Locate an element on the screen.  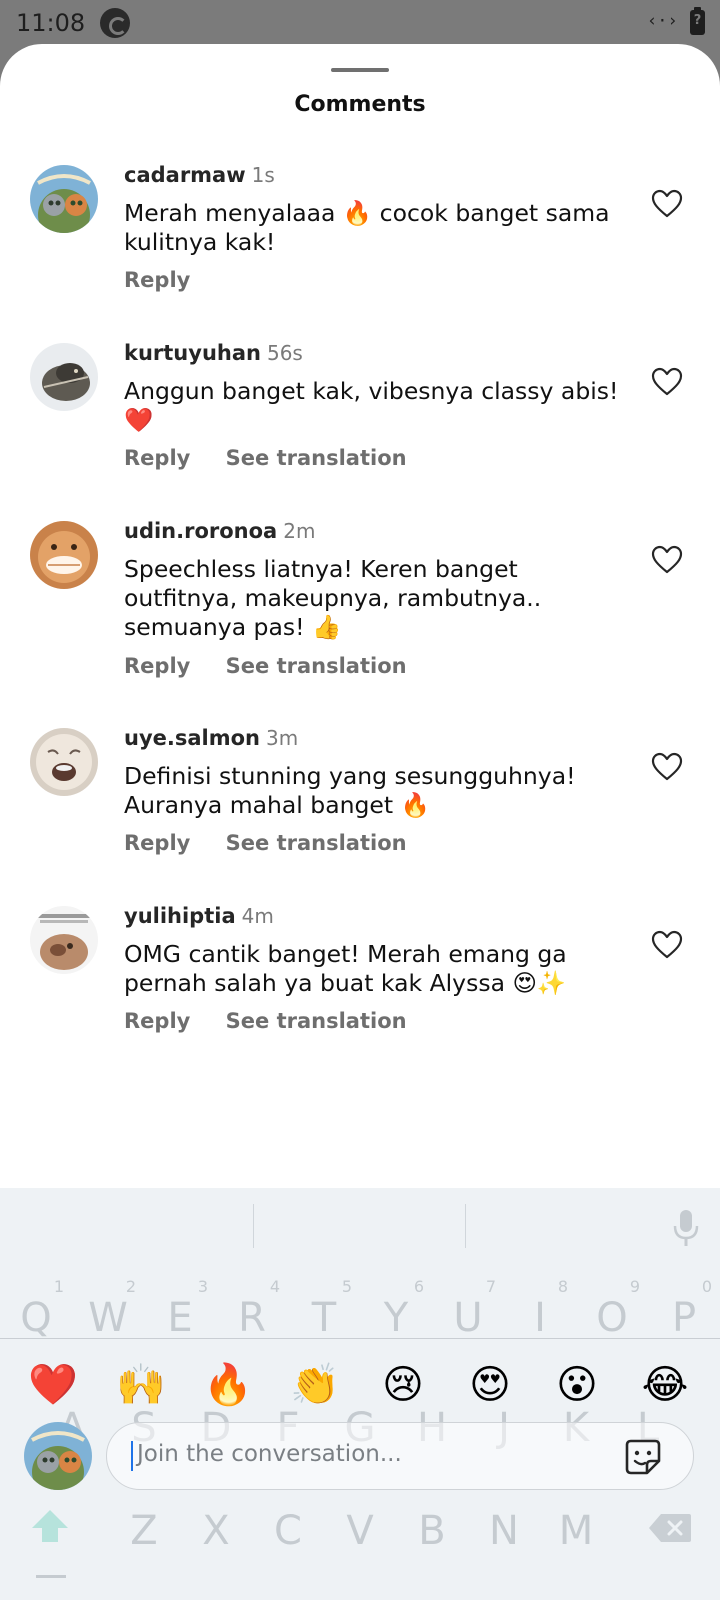
key-q: 1Q is located at coordinates (36, 1309).